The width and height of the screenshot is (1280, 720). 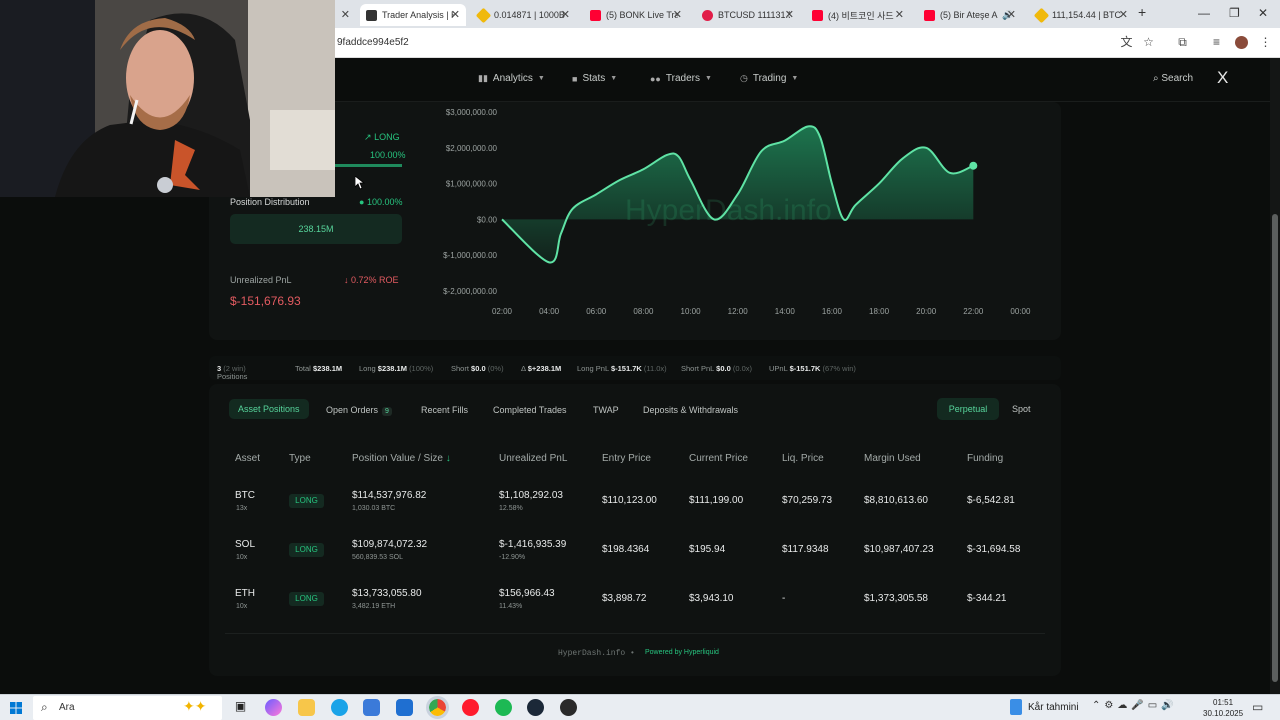 I want to click on tab-close-prev: ✕, so click(x=345, y=15).